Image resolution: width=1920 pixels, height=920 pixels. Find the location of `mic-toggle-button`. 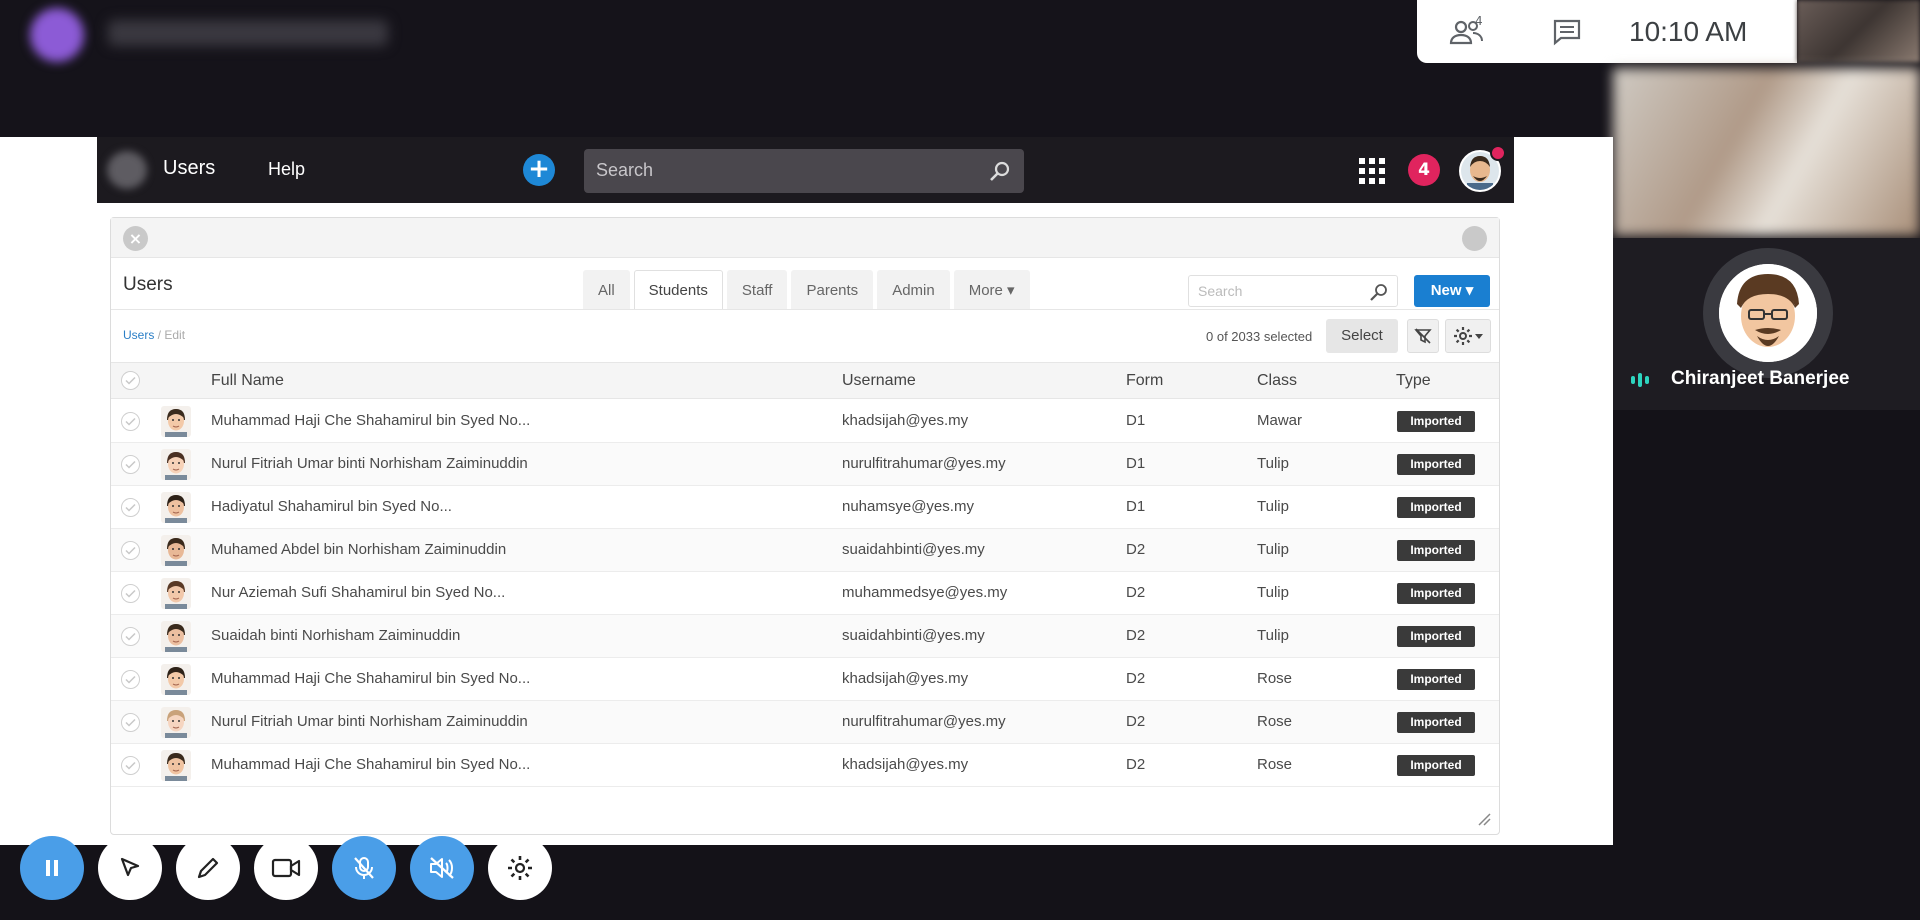

mic-toggle-button is located at coordinates (364, 868).